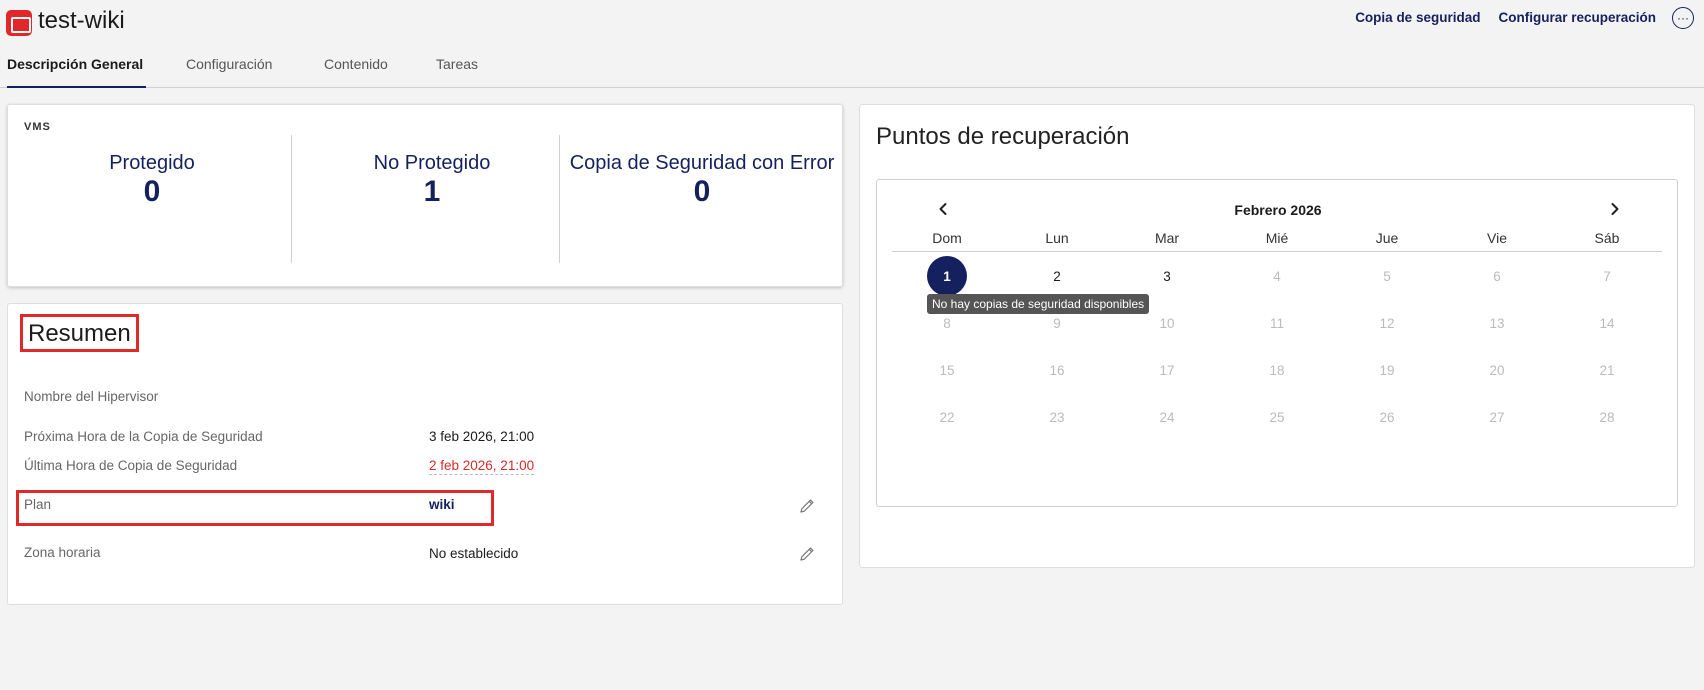 The image size is (1704, 690). What do you see at coordinates (1497, 238) in the screenshot?
I see `weekday-label: Vie` at bounding box center [1497, 238].